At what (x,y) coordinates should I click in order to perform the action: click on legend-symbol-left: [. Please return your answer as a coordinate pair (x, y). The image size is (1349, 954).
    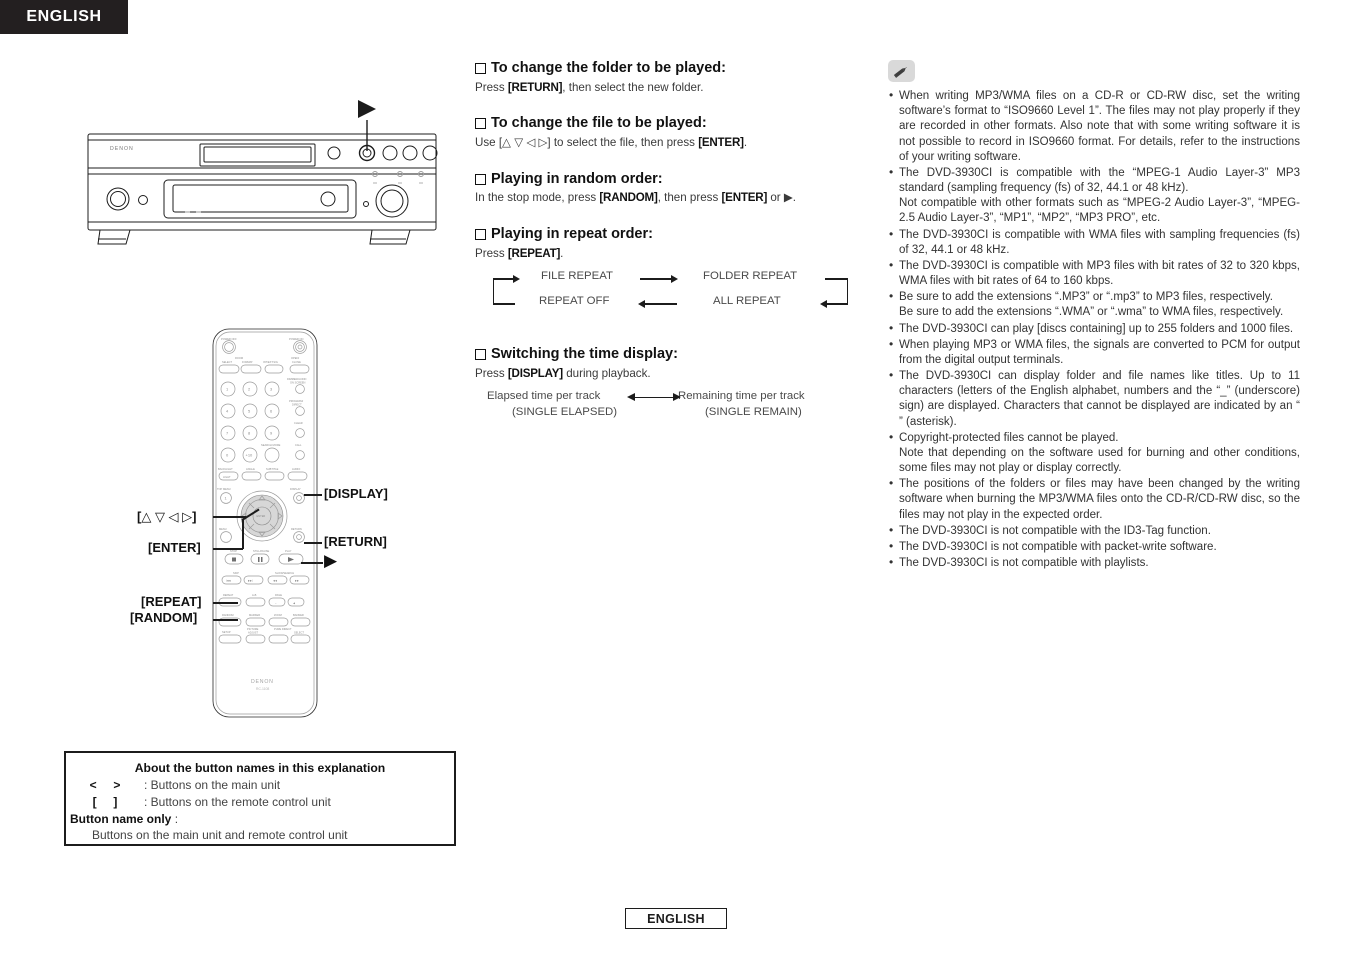
    Looking at the image, I should click on (94, 802).